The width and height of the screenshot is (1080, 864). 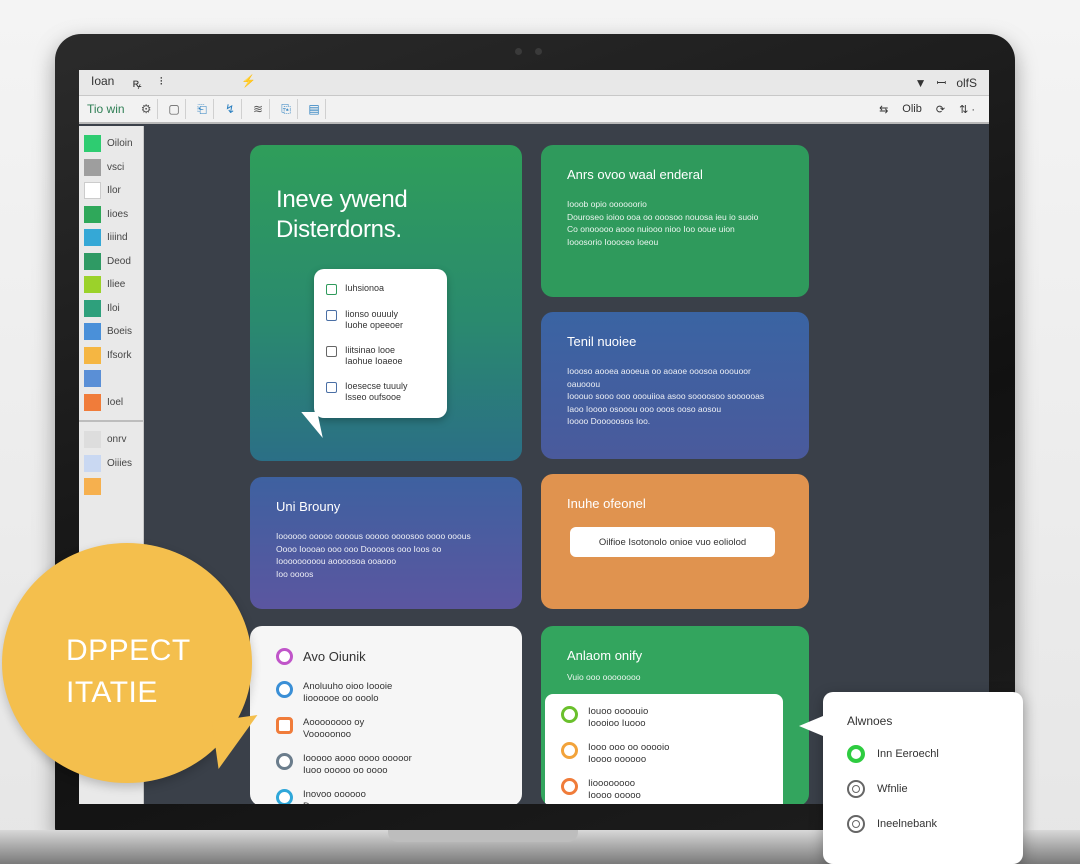 I want to click on radio-selected-icon, so click(x=856, y=754).